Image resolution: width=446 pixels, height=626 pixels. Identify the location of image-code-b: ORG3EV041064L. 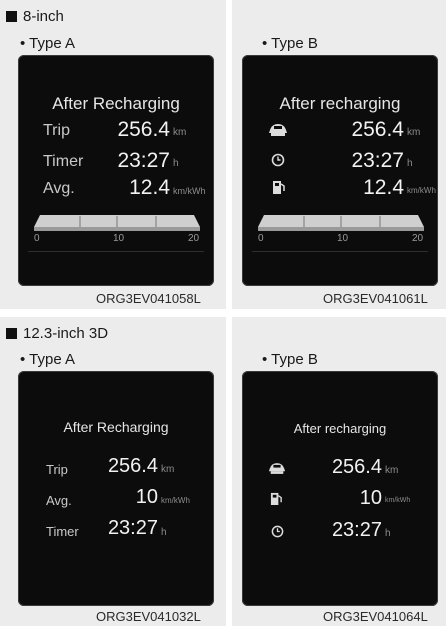
(375, 616).